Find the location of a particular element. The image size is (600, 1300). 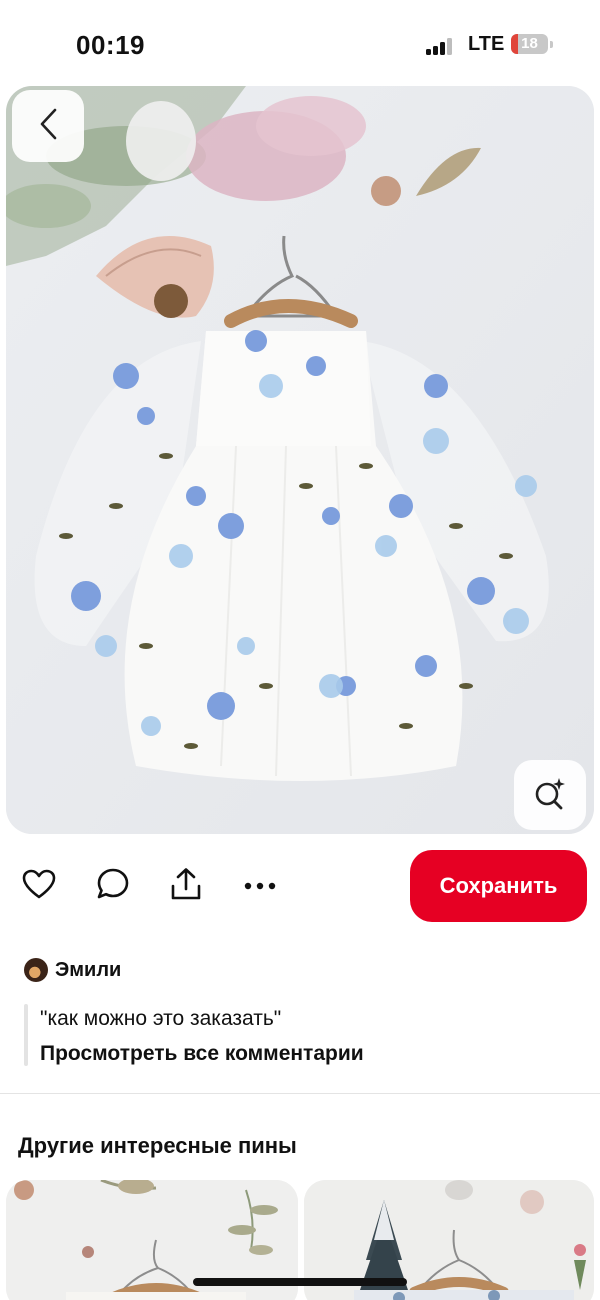

visual-search-button is located at coordinates (550, 795).